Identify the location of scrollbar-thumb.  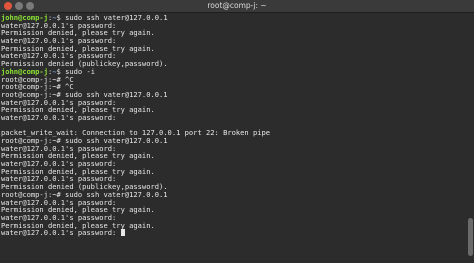
(470, 237).